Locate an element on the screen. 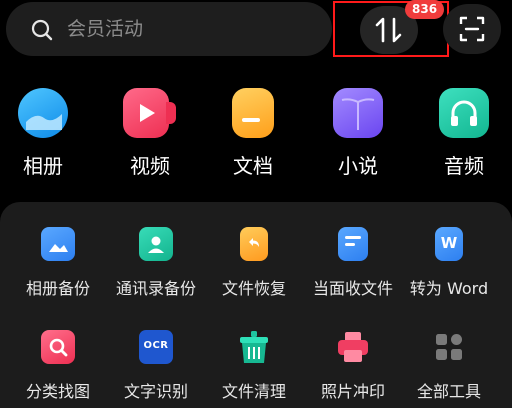 The image size is (512, 408). tool-convert-word: W 转为 Word is located at coordinates (449, 263).